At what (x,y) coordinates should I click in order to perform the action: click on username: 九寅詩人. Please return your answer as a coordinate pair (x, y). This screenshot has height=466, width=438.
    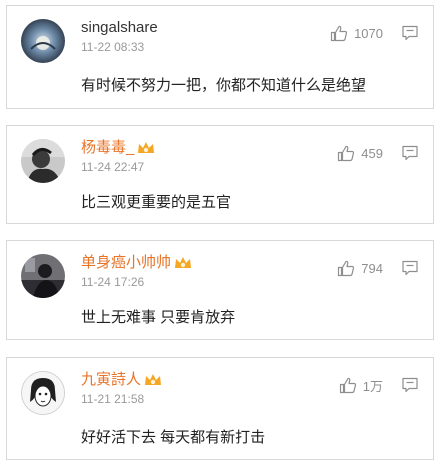
    Looking at the image, I should click on (121, 380).